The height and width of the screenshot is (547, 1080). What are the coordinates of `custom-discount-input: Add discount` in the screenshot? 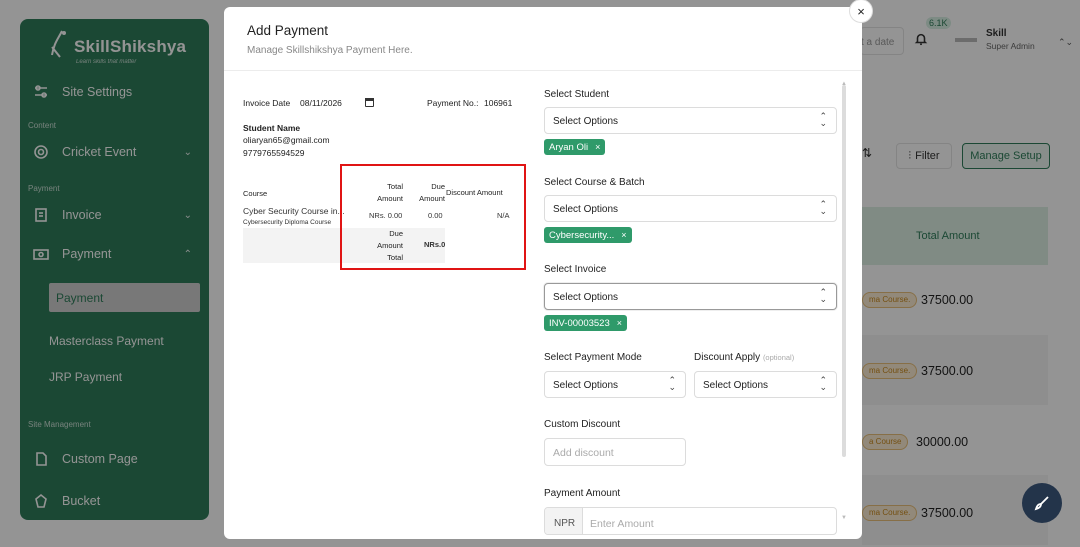 It's located at (615, 452).